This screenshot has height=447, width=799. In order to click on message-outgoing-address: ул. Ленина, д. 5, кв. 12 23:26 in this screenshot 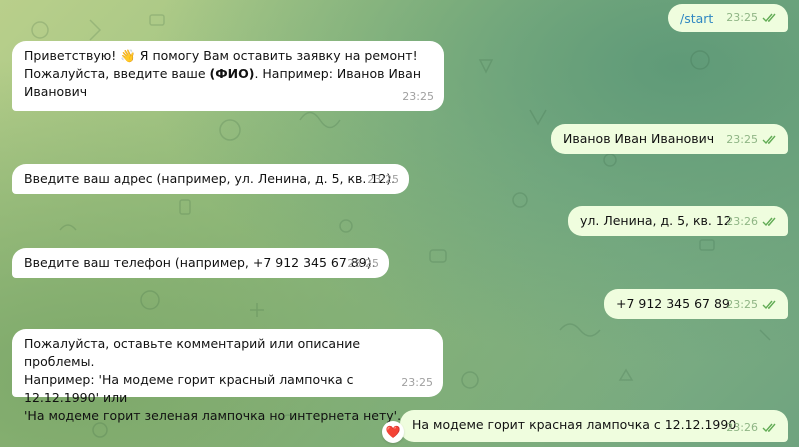, I will do `click(678, 221)`.